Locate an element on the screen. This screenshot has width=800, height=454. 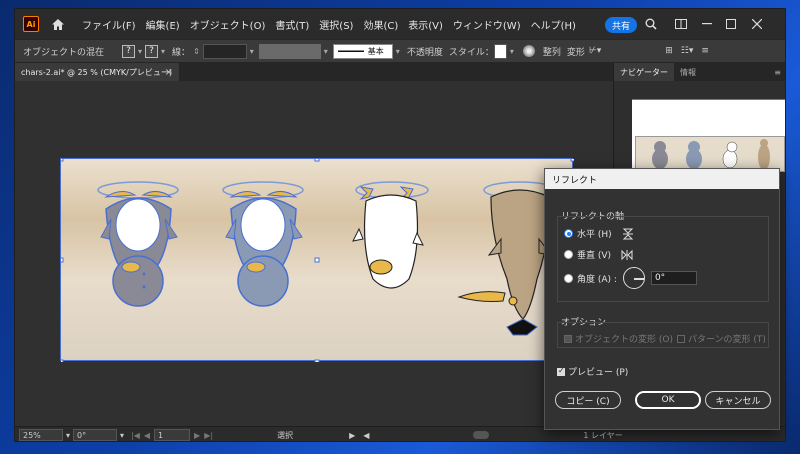
menu-window: ウィンドウ(W) is located at coordinates (487, 24).